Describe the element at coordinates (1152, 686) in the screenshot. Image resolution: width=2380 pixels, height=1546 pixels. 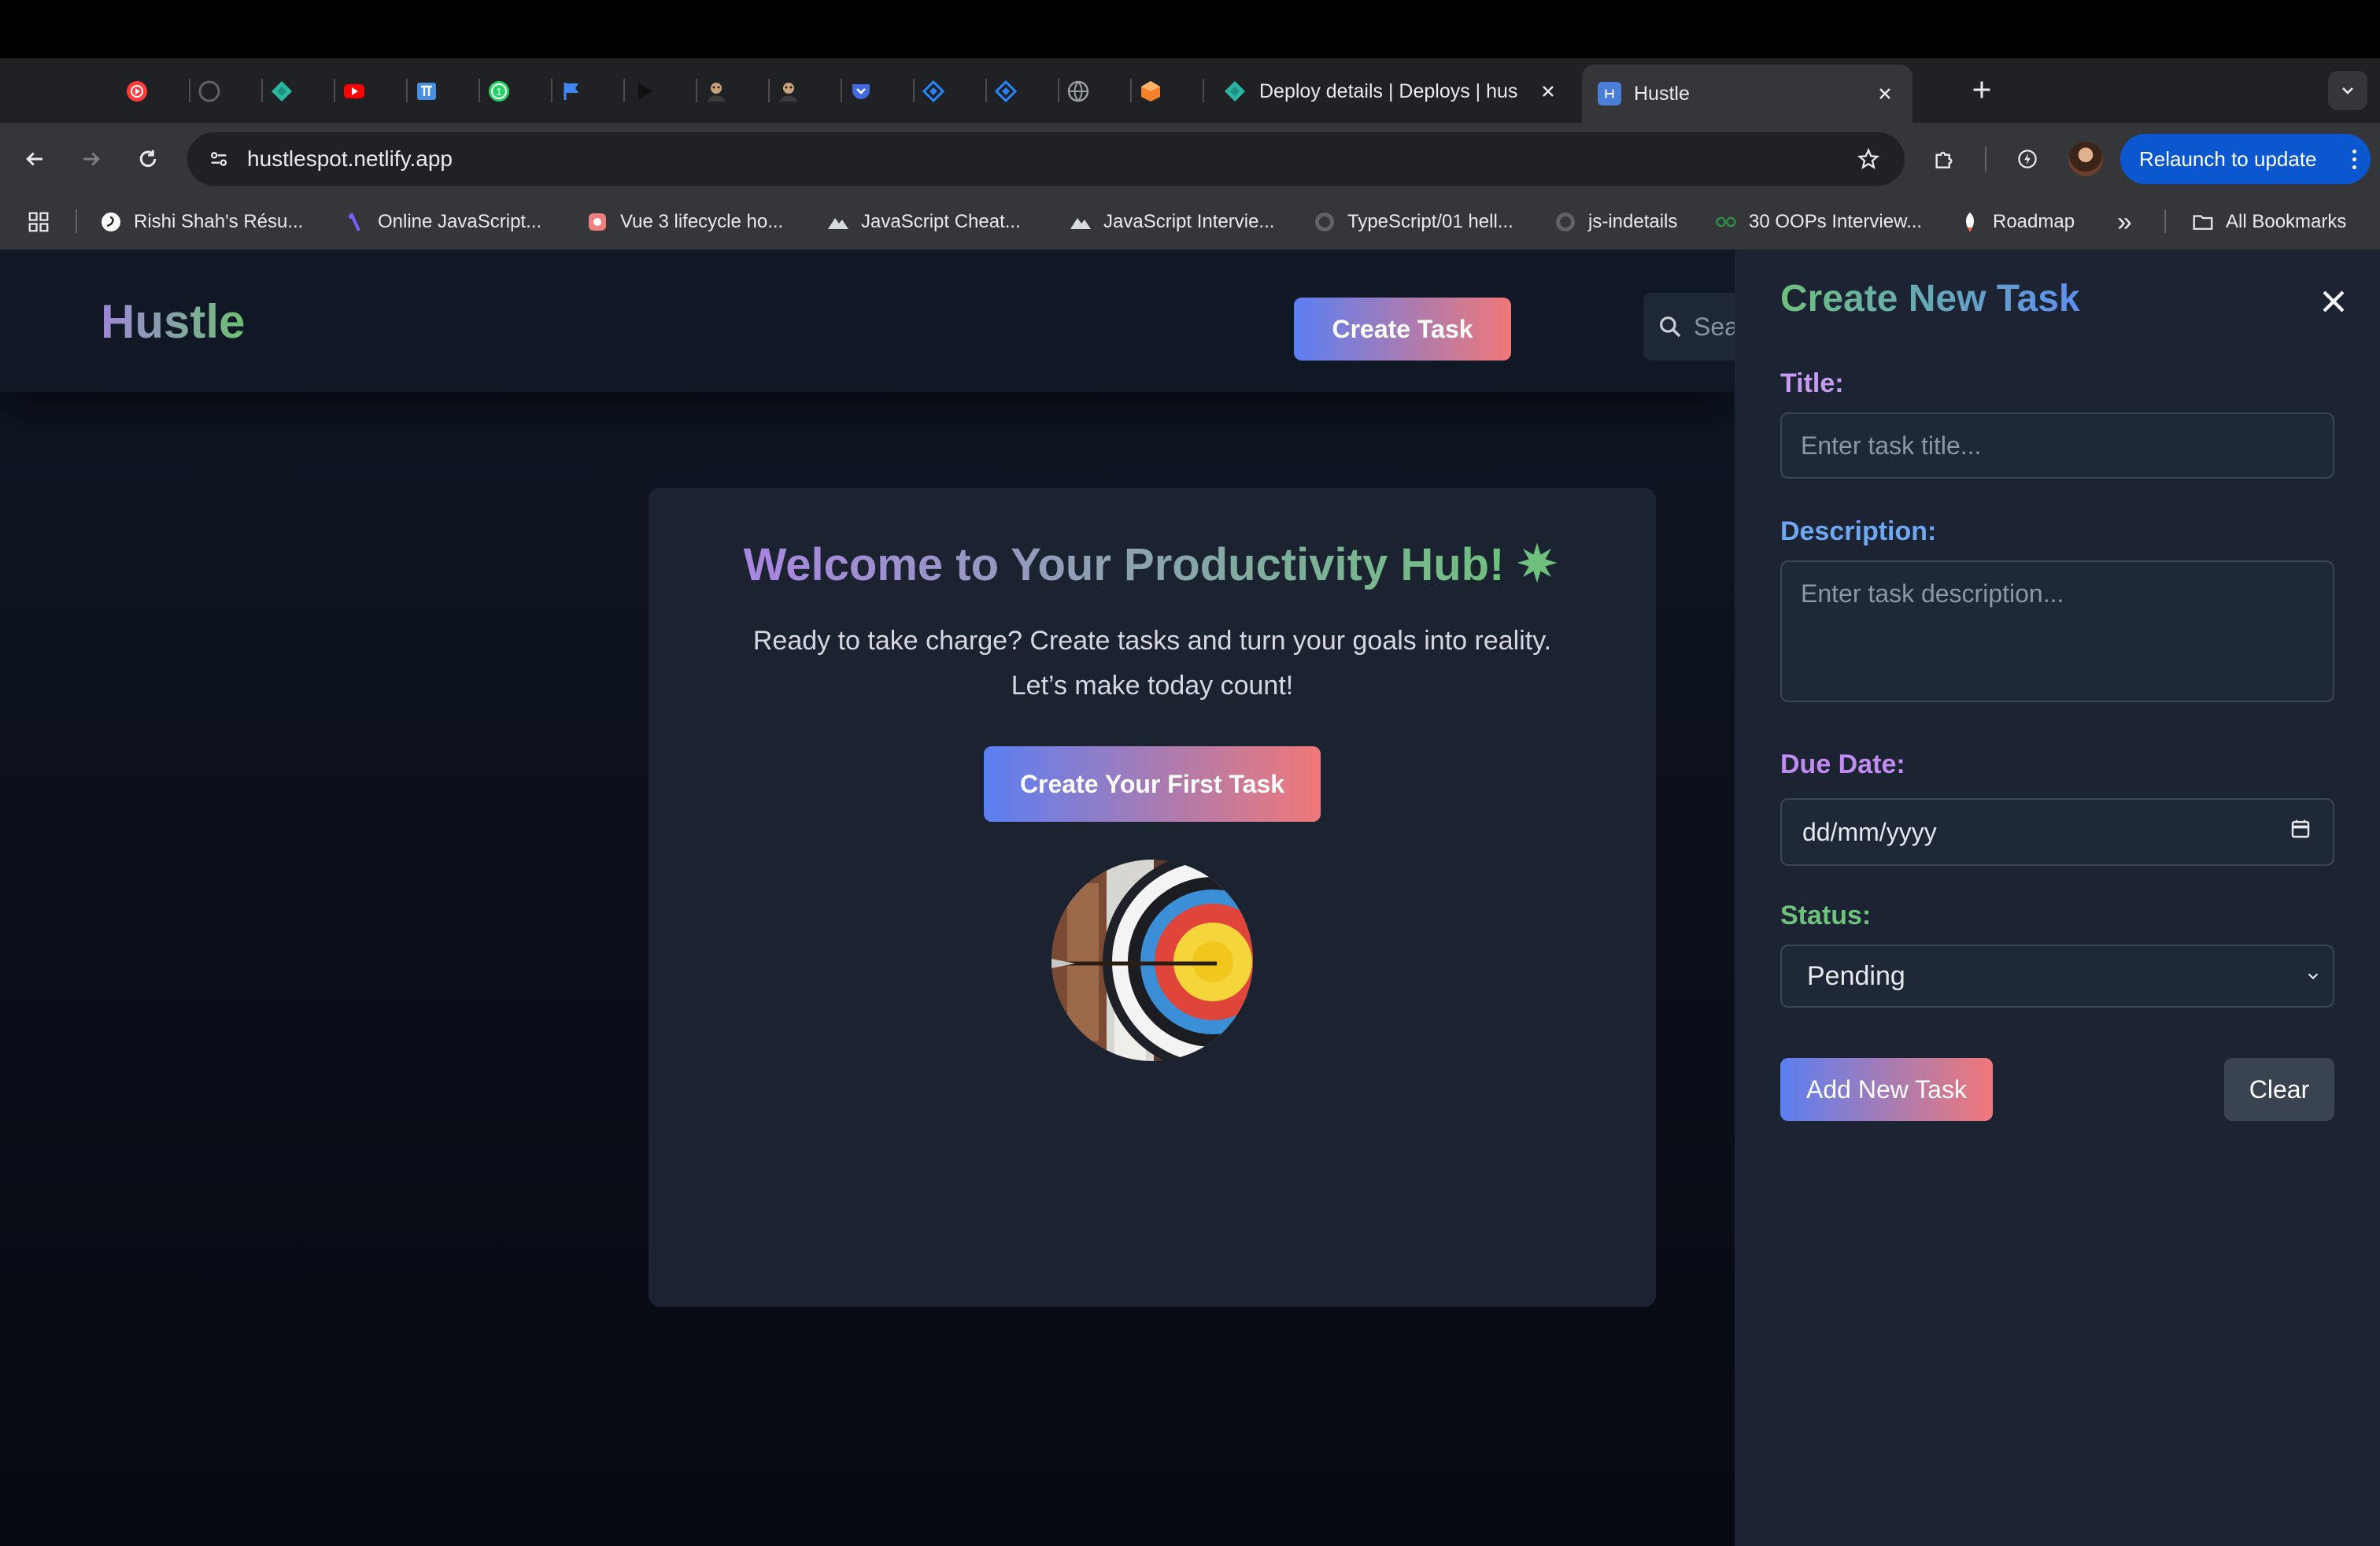
I see `subtitle-line: Let’s make today count!` at that location.